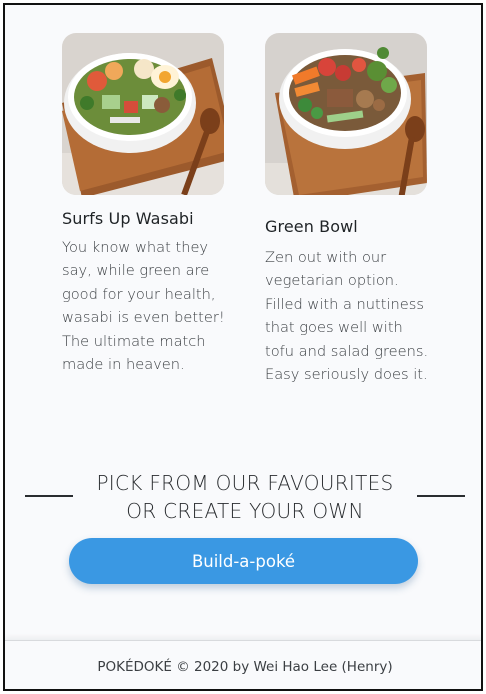 The width and height of the screenshot is (486, 694). Describe the element at coordinates (245, 483) in the screenshot. I see `cta-heading-line1: PICK FROM OUR FAVOURITES` at that location.